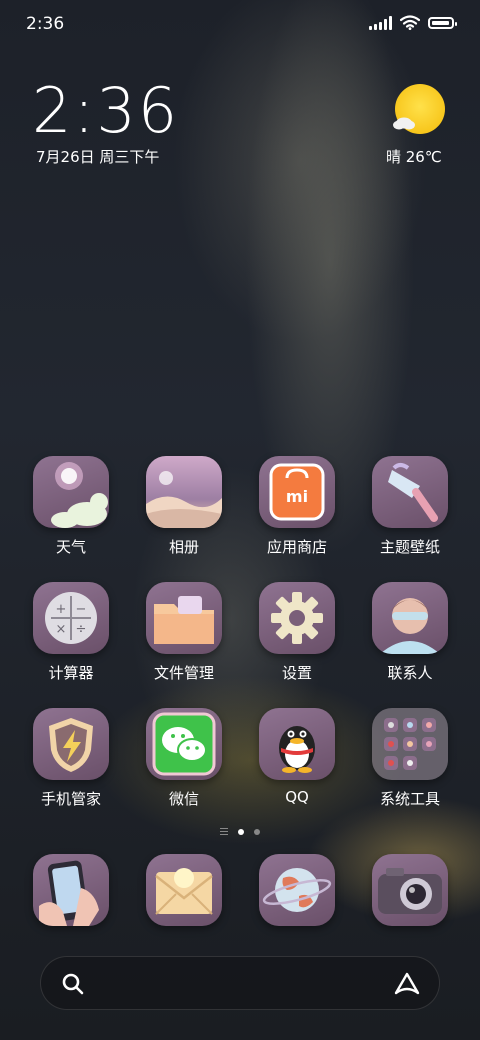  What do you see at coordinates (297, 618) in the screenshot?
I see `settings-app-icon` at bounding box center [297, 618].